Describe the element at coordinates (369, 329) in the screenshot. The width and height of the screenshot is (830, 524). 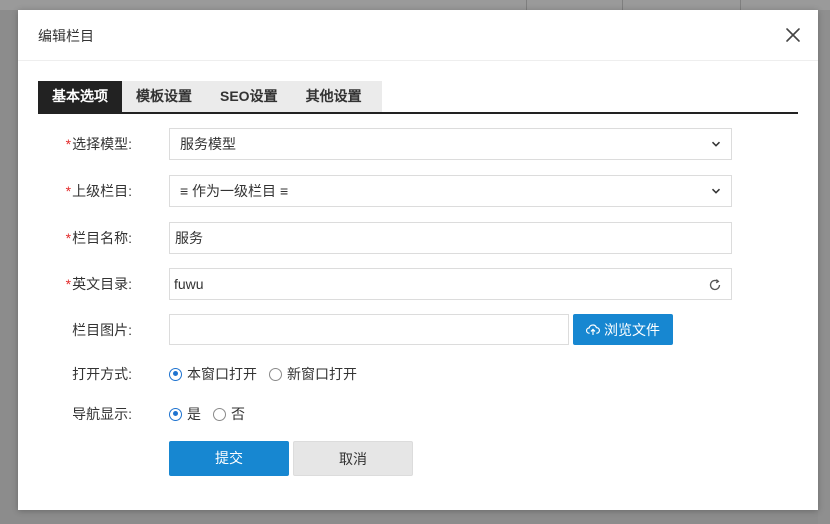
I see `image-path-input` at that location.